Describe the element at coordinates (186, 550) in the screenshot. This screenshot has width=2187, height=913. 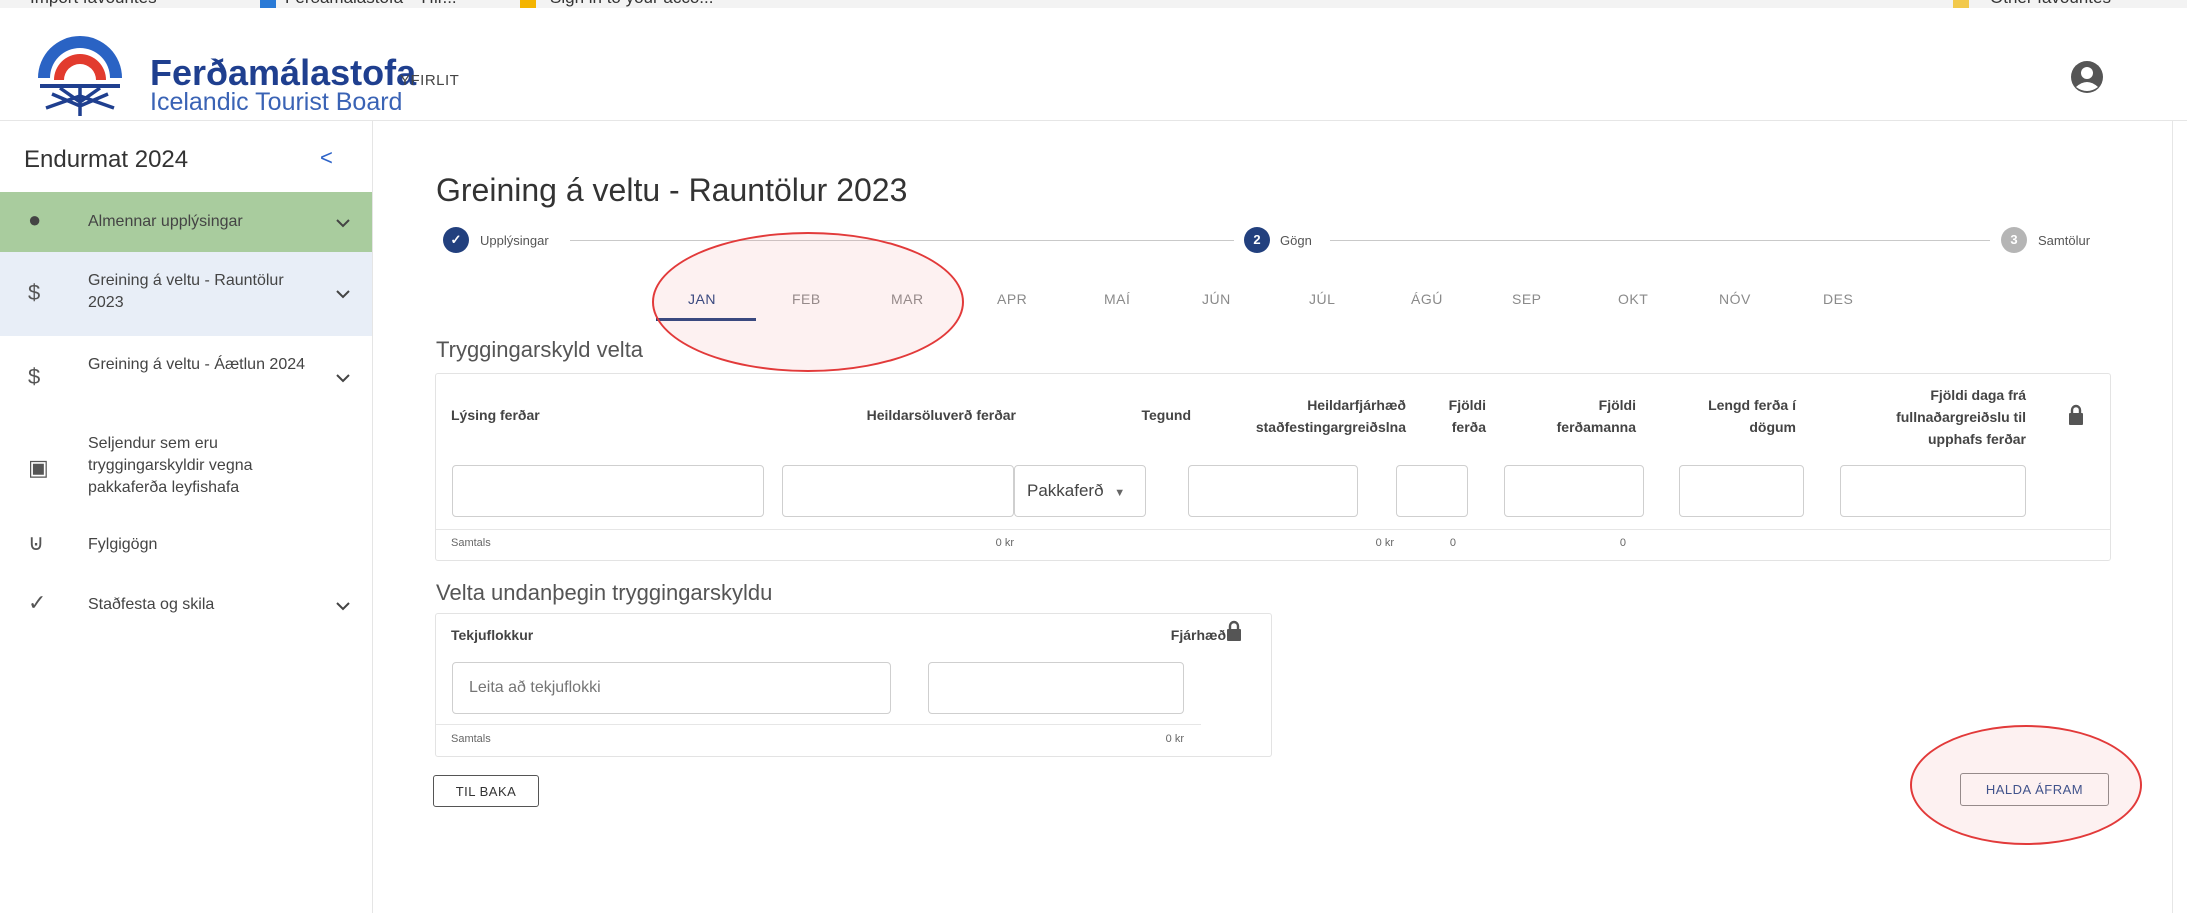
I see `sidebar-item-fylgigogn: ⊍ Fylgigögn` at that location.